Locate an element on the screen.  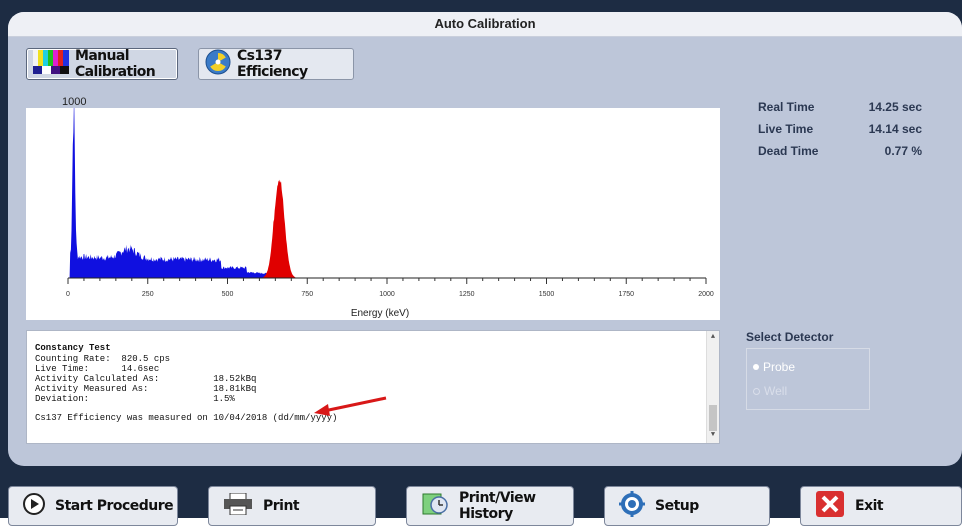
detector-options: Probe Well is located at coordinates (808, 379).